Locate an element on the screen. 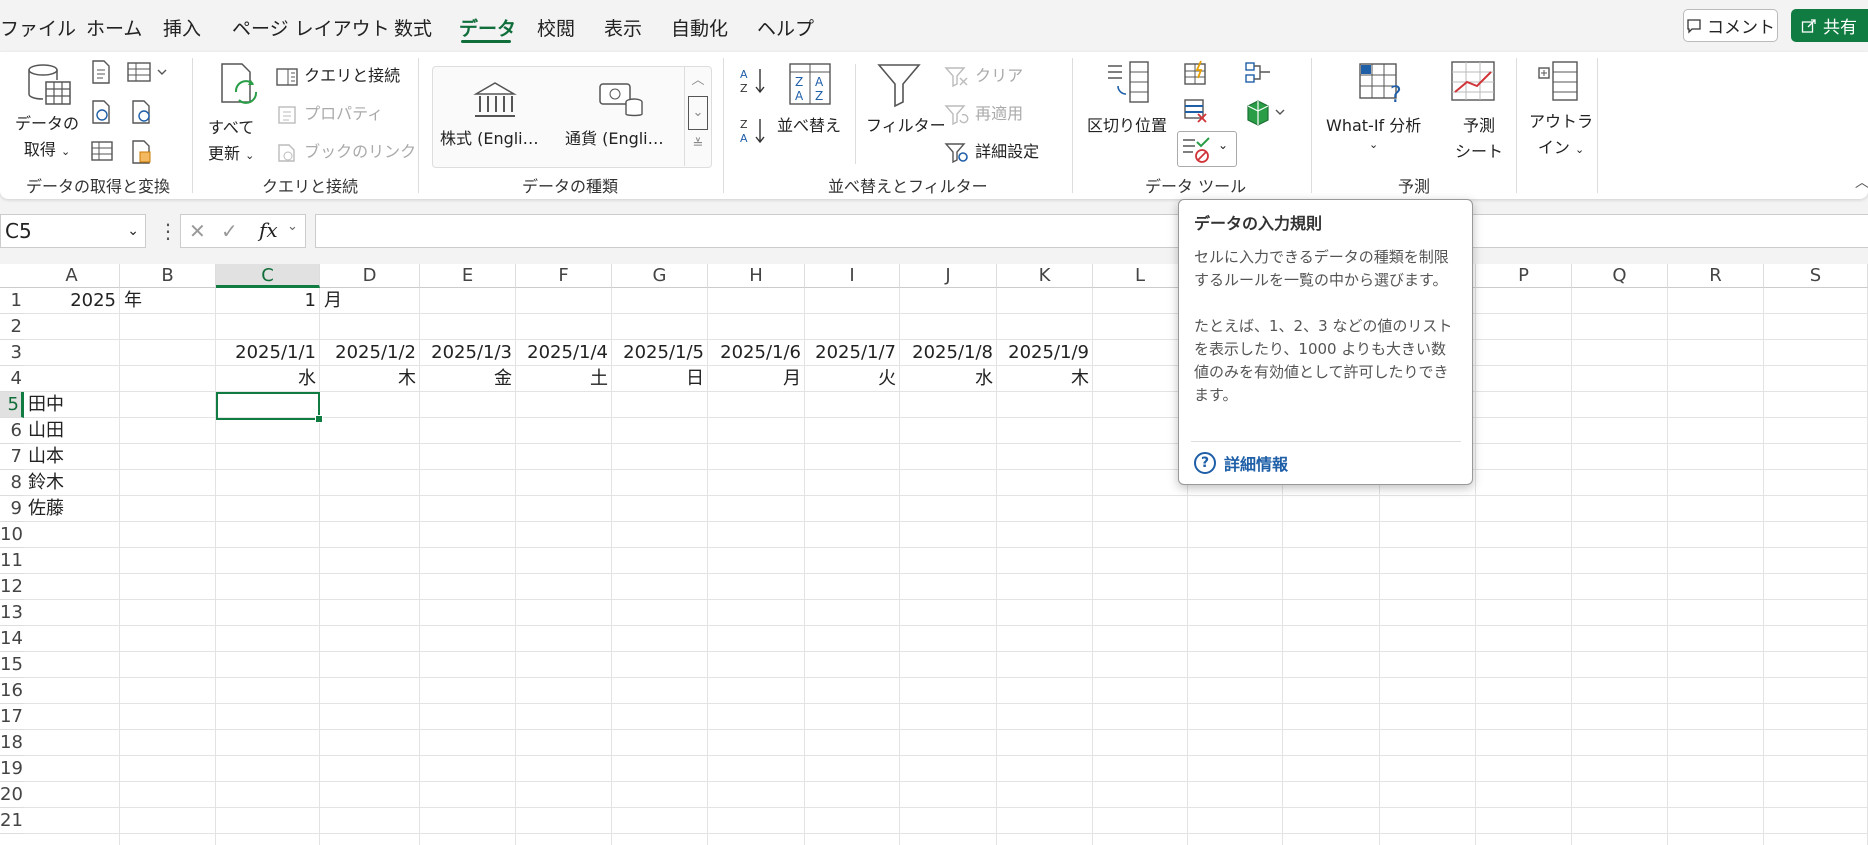 The image size is (1868, 845). insert-function-button: fx is located at coordinates (268, 230).